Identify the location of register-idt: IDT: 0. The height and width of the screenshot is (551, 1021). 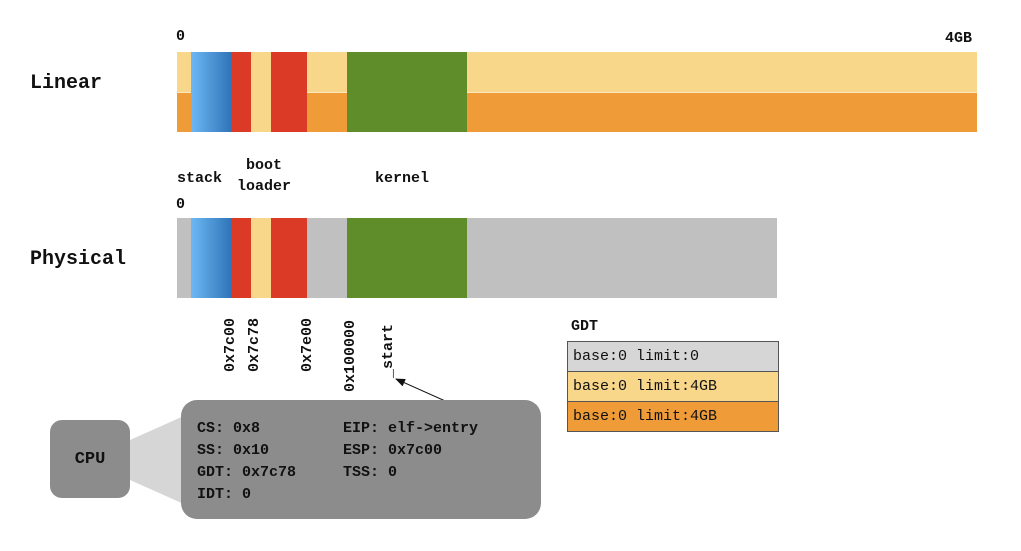
(224, 494).